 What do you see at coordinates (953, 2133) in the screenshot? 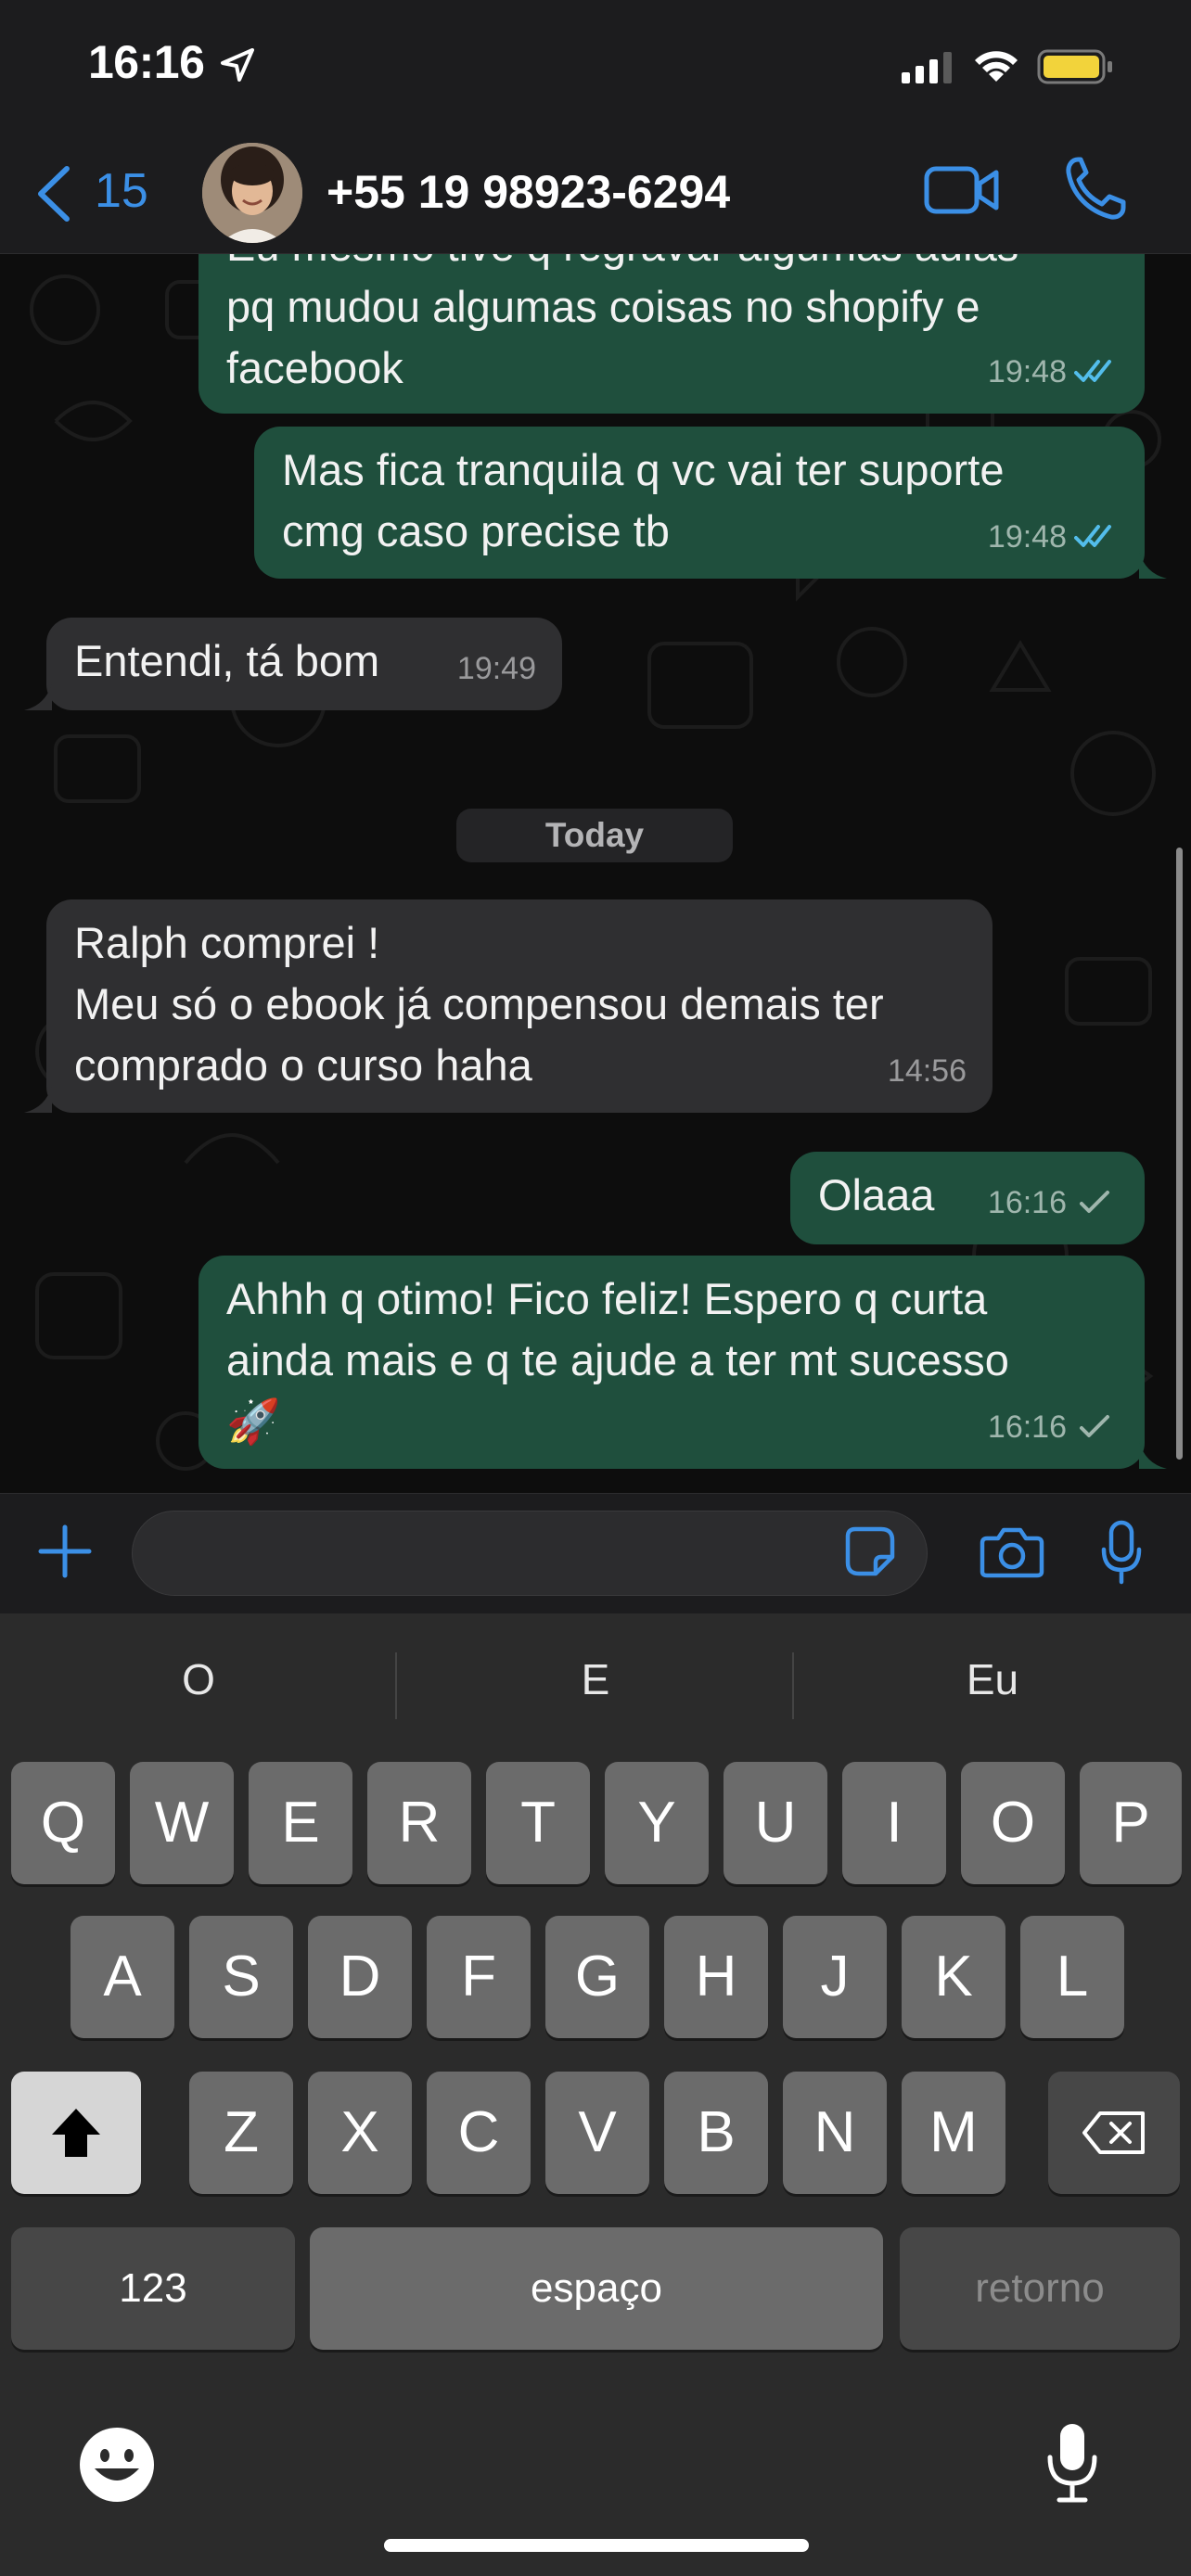
I see `key-m: M` at bounding box center [953, 2133].